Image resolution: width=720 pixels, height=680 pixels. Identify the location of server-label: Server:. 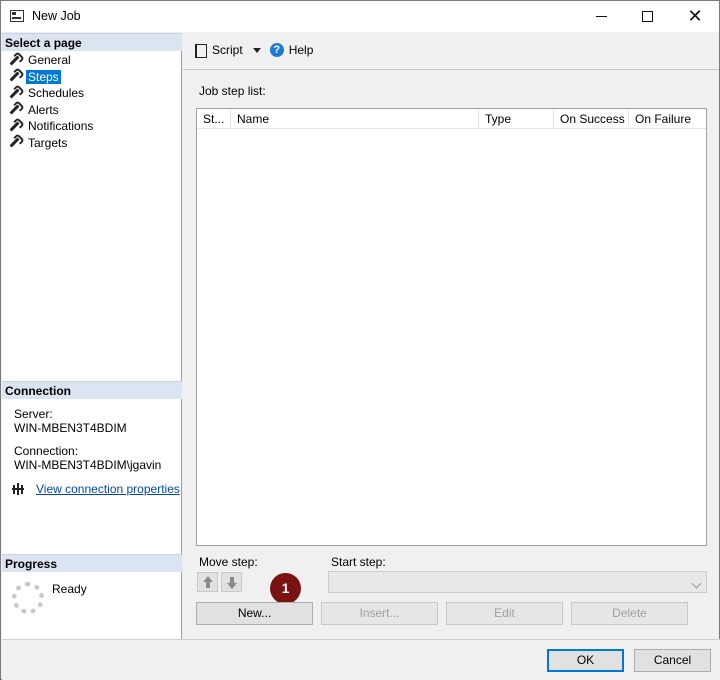
(33, 414).